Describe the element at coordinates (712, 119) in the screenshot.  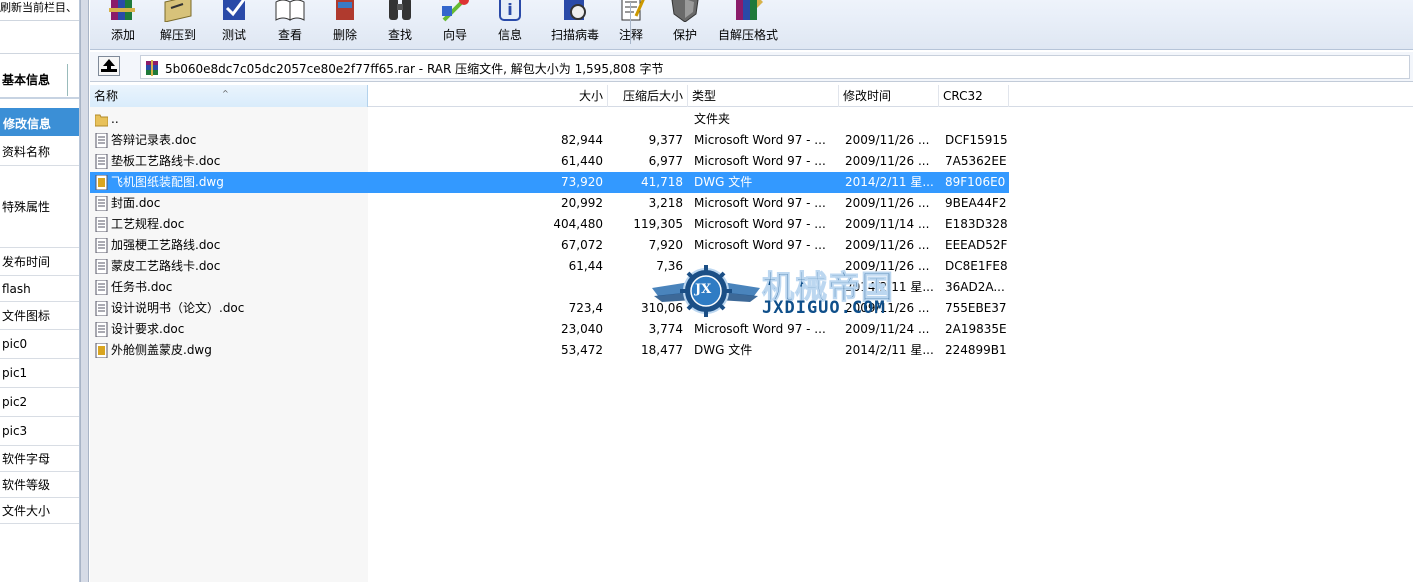
I see `file-type: 文件夹` at that location.